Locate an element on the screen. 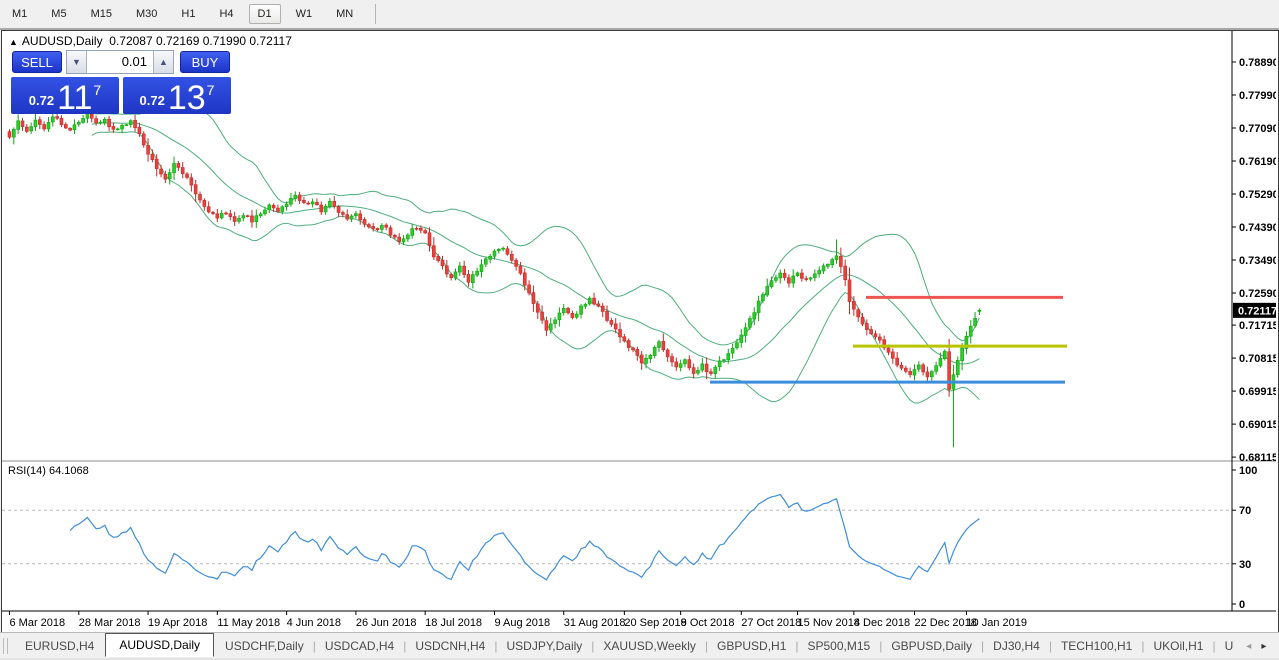 This screenshot has width=1279, height=660. chart-tab-usdjpy-daily: USDJPY,Daily is located at coordinates (544, 646).